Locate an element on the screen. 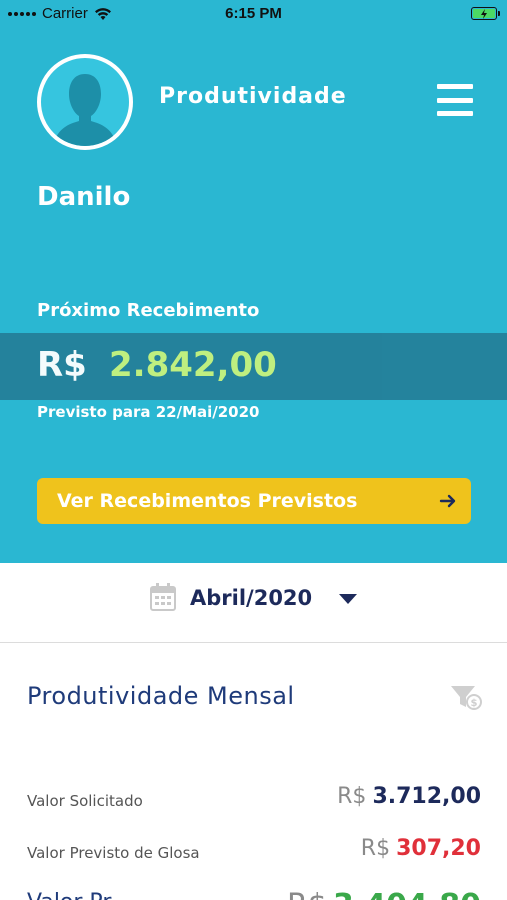 This screenshot has width=507, height=900. avatar is located at coordinates (85, 102).